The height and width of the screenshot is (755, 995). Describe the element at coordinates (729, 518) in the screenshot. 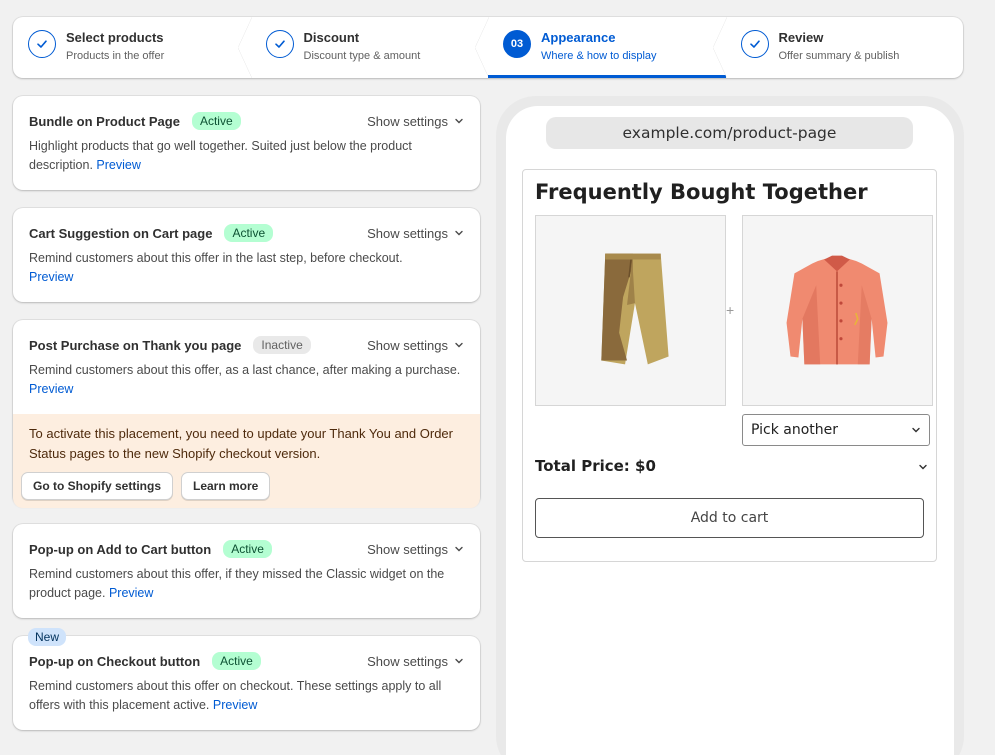

I see `add-to-cart-button: Add to cart` at that location.